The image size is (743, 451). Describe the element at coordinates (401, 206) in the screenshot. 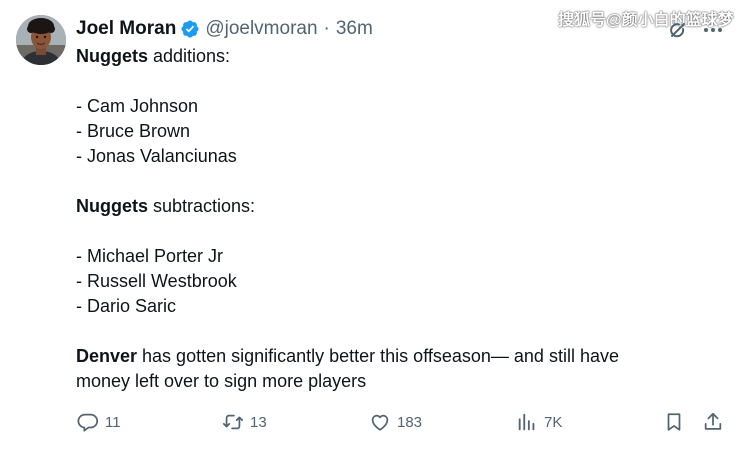

I see `tweet-line: Nuggets subtractions:` at that location.